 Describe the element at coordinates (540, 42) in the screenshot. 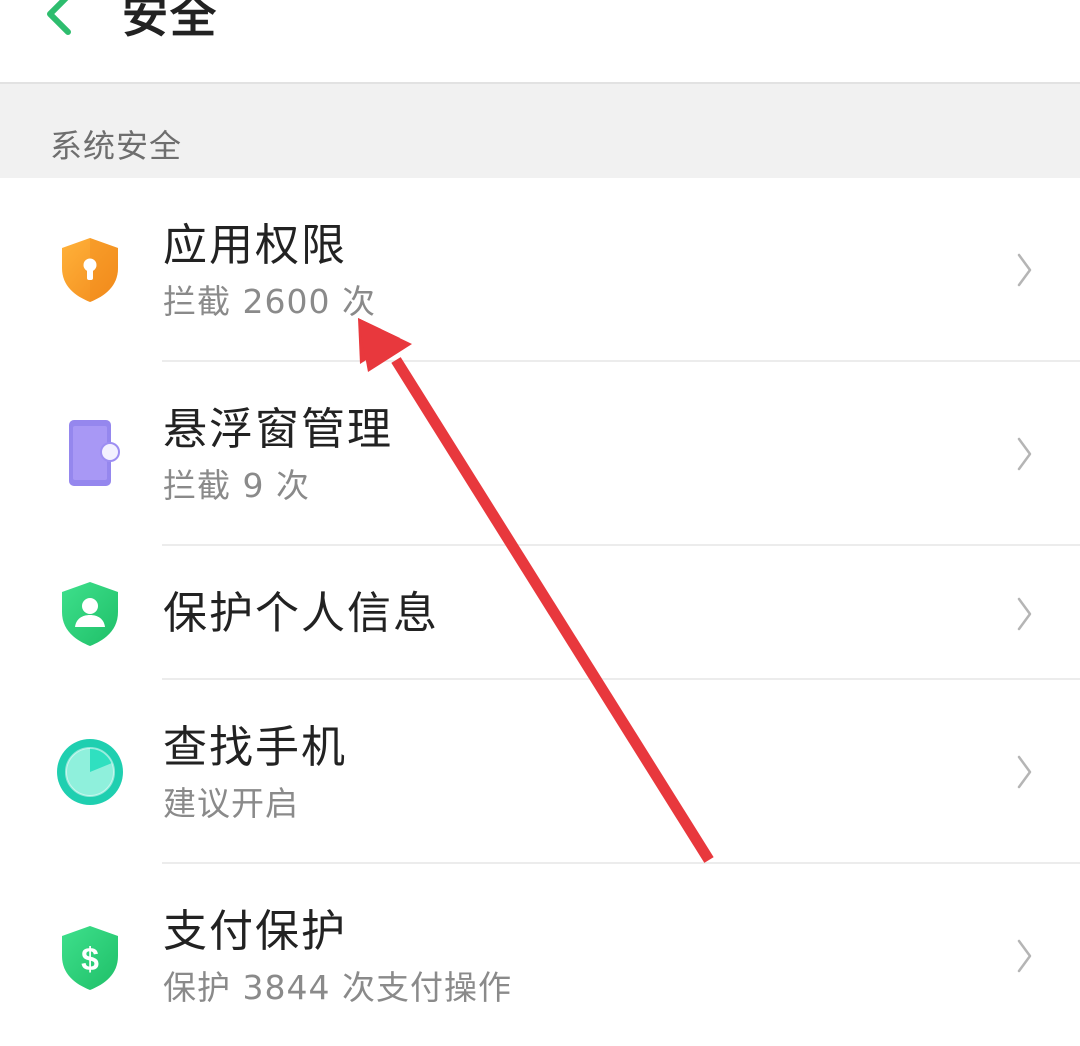

I see `top-app-bar: 安全` at that location.